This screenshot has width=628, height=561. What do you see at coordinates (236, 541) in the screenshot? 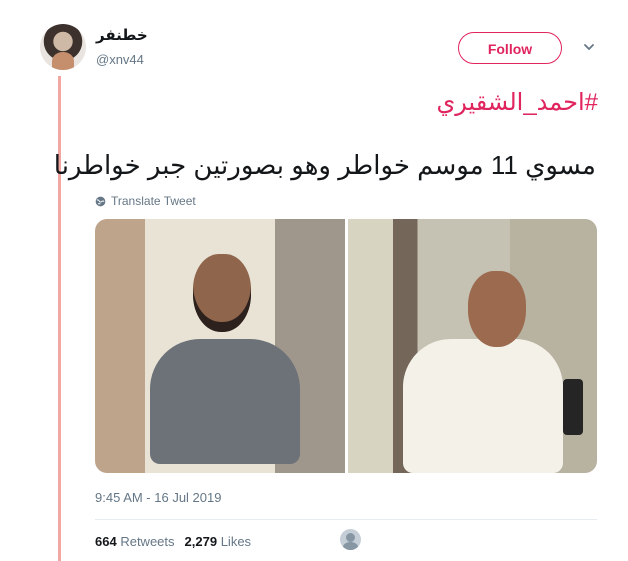
I see `likes-label: Likes` at bounding box center [236, 541].